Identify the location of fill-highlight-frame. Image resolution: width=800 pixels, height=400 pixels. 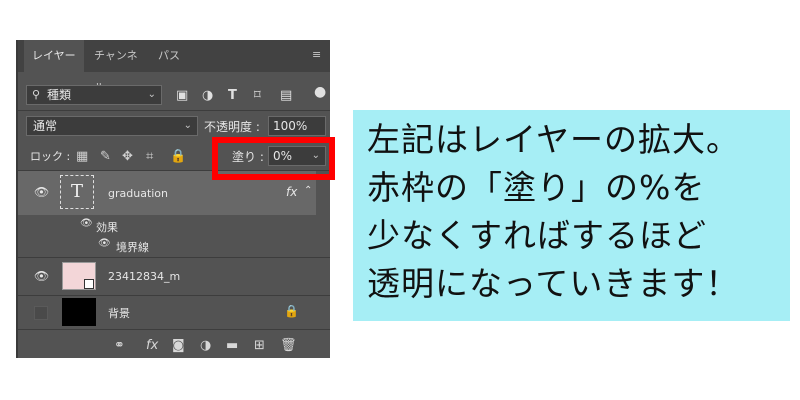
(273, 158).